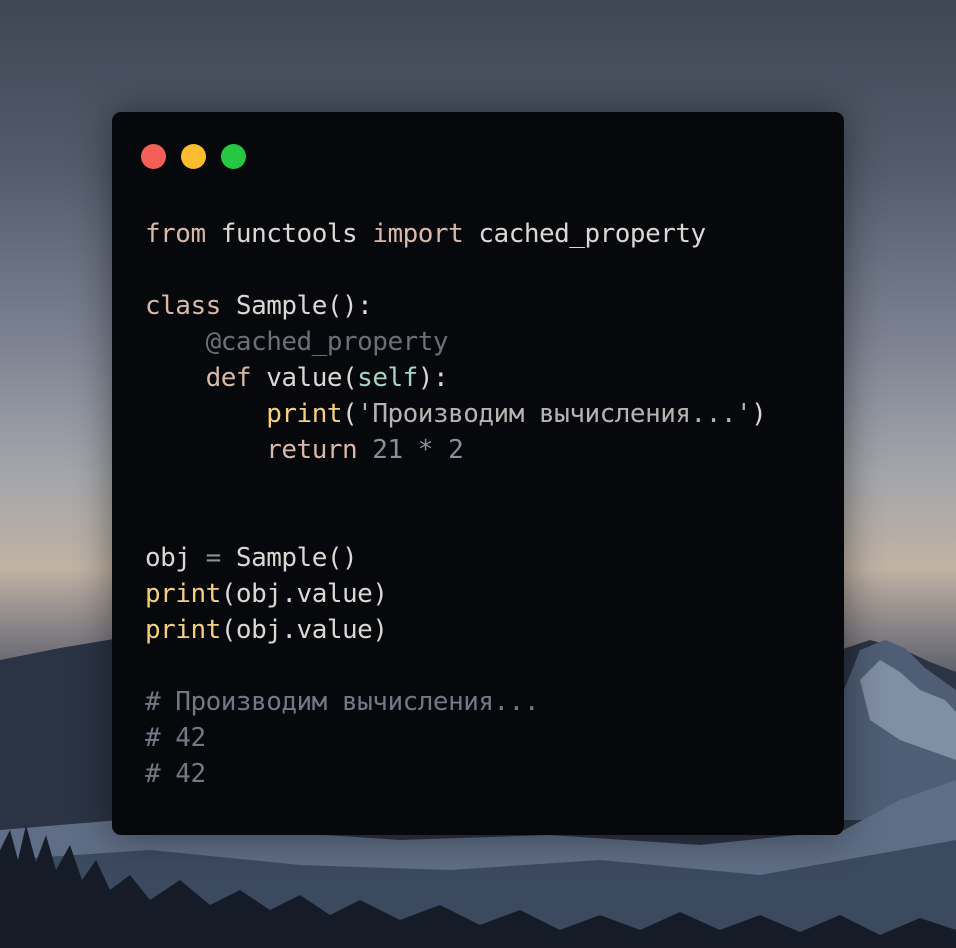 This screenshot has height=948, width=956. What do you see at coordinates (448, 450) in the screenshot?
I see `code-token-number: 2` at bounding box center [448, 450].